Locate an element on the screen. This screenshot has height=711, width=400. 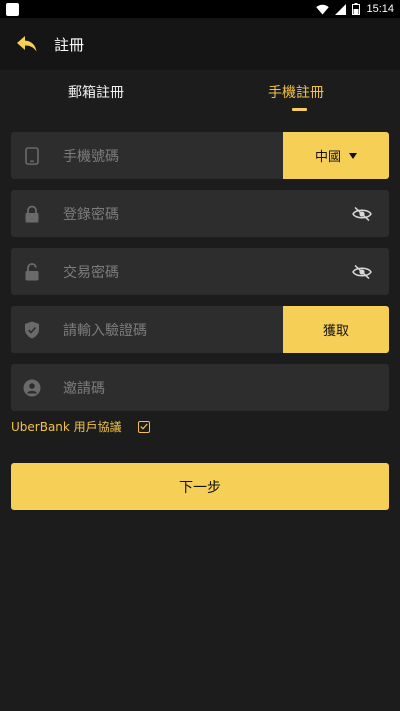
tab-phone-register: 手機註冊 is located at coordinates (296, 92).